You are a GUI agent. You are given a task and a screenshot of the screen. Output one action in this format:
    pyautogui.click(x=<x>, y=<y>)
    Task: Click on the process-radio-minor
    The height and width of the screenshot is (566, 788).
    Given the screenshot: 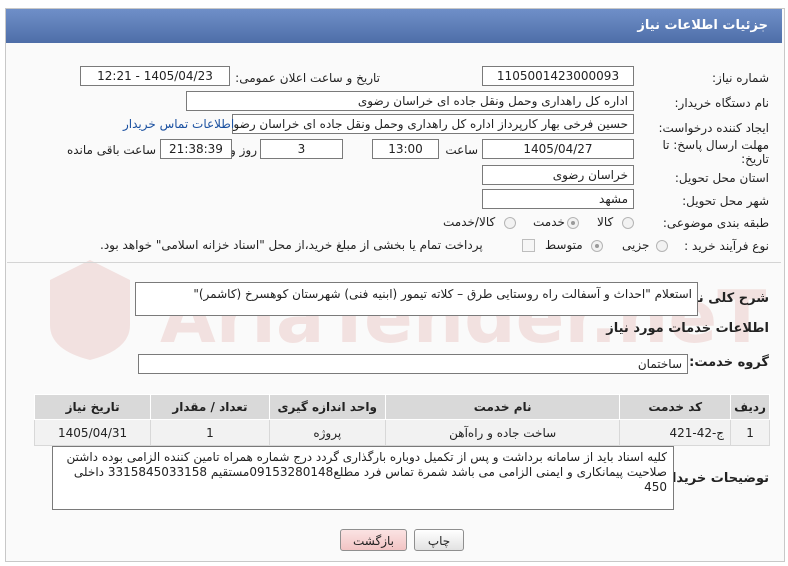 What is the action you would take?
    pyautogui.click(x=662, y=246)
    